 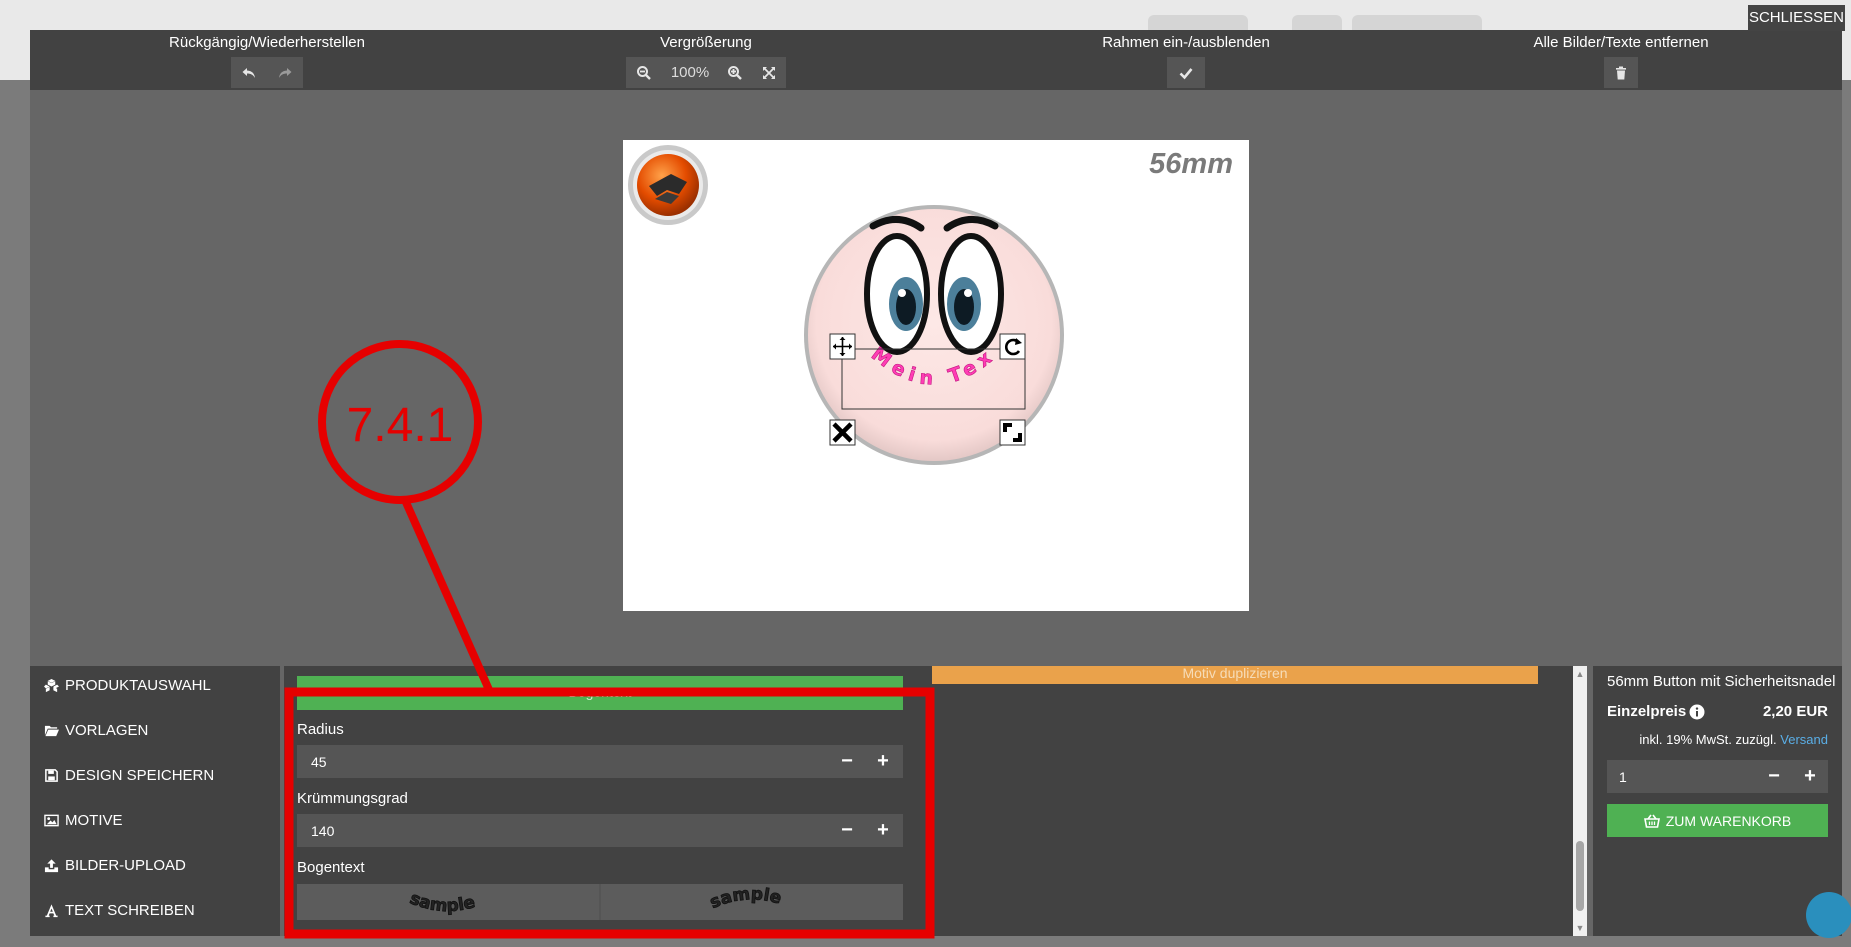 I want to click on arc-direction-label: Bogentext, so click(x=331, y=867).